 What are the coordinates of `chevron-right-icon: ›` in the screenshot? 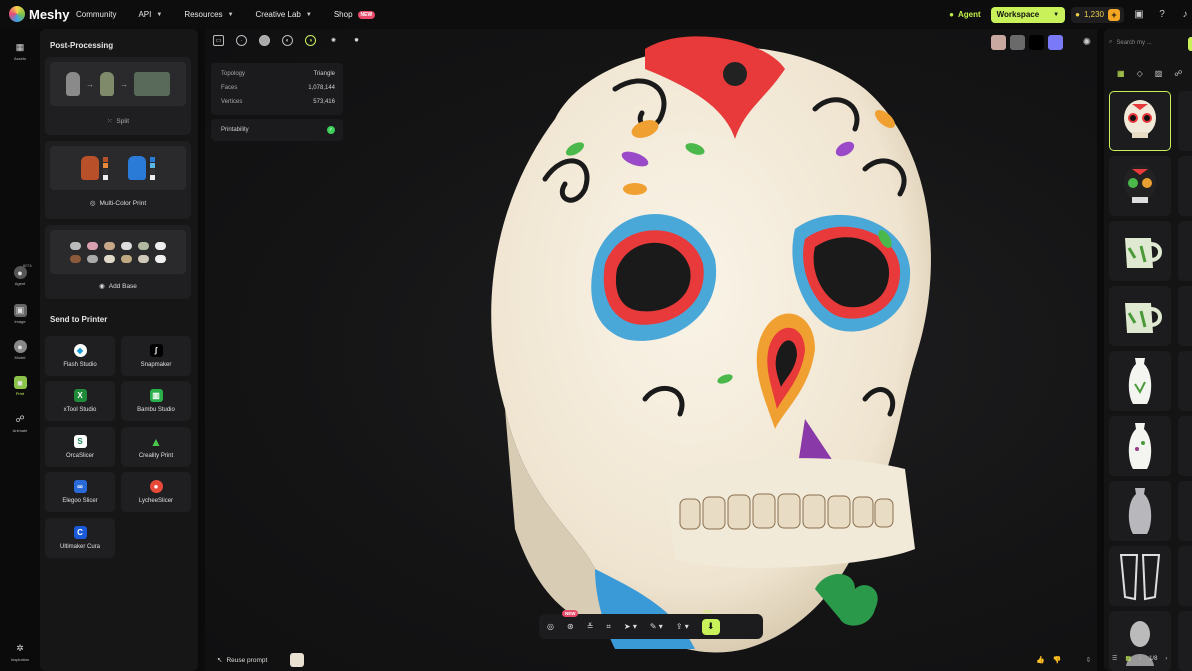 It's located at (1166, 659).